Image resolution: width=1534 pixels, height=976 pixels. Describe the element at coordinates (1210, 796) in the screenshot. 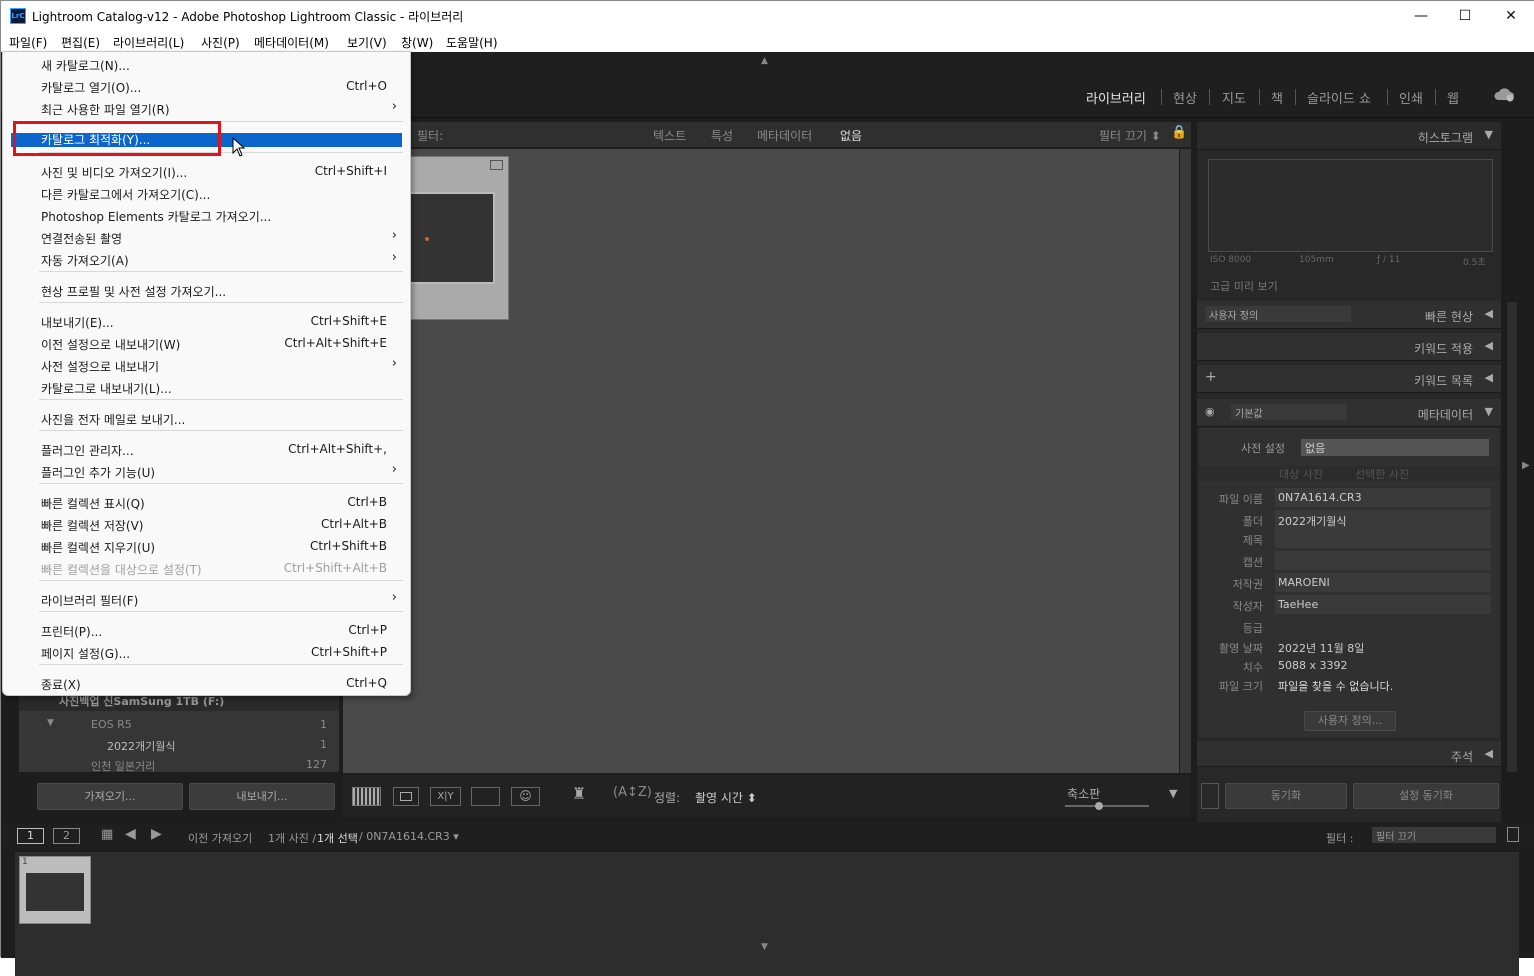

I see `sync-toggle` at that location.